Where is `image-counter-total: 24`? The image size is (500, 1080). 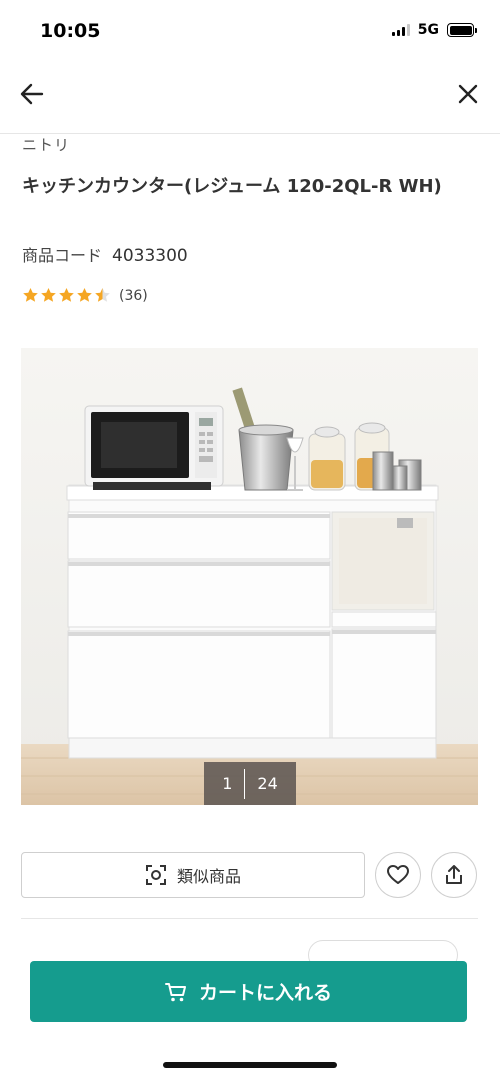 image-counter-total: 24 is located at coordinates (267, 783).